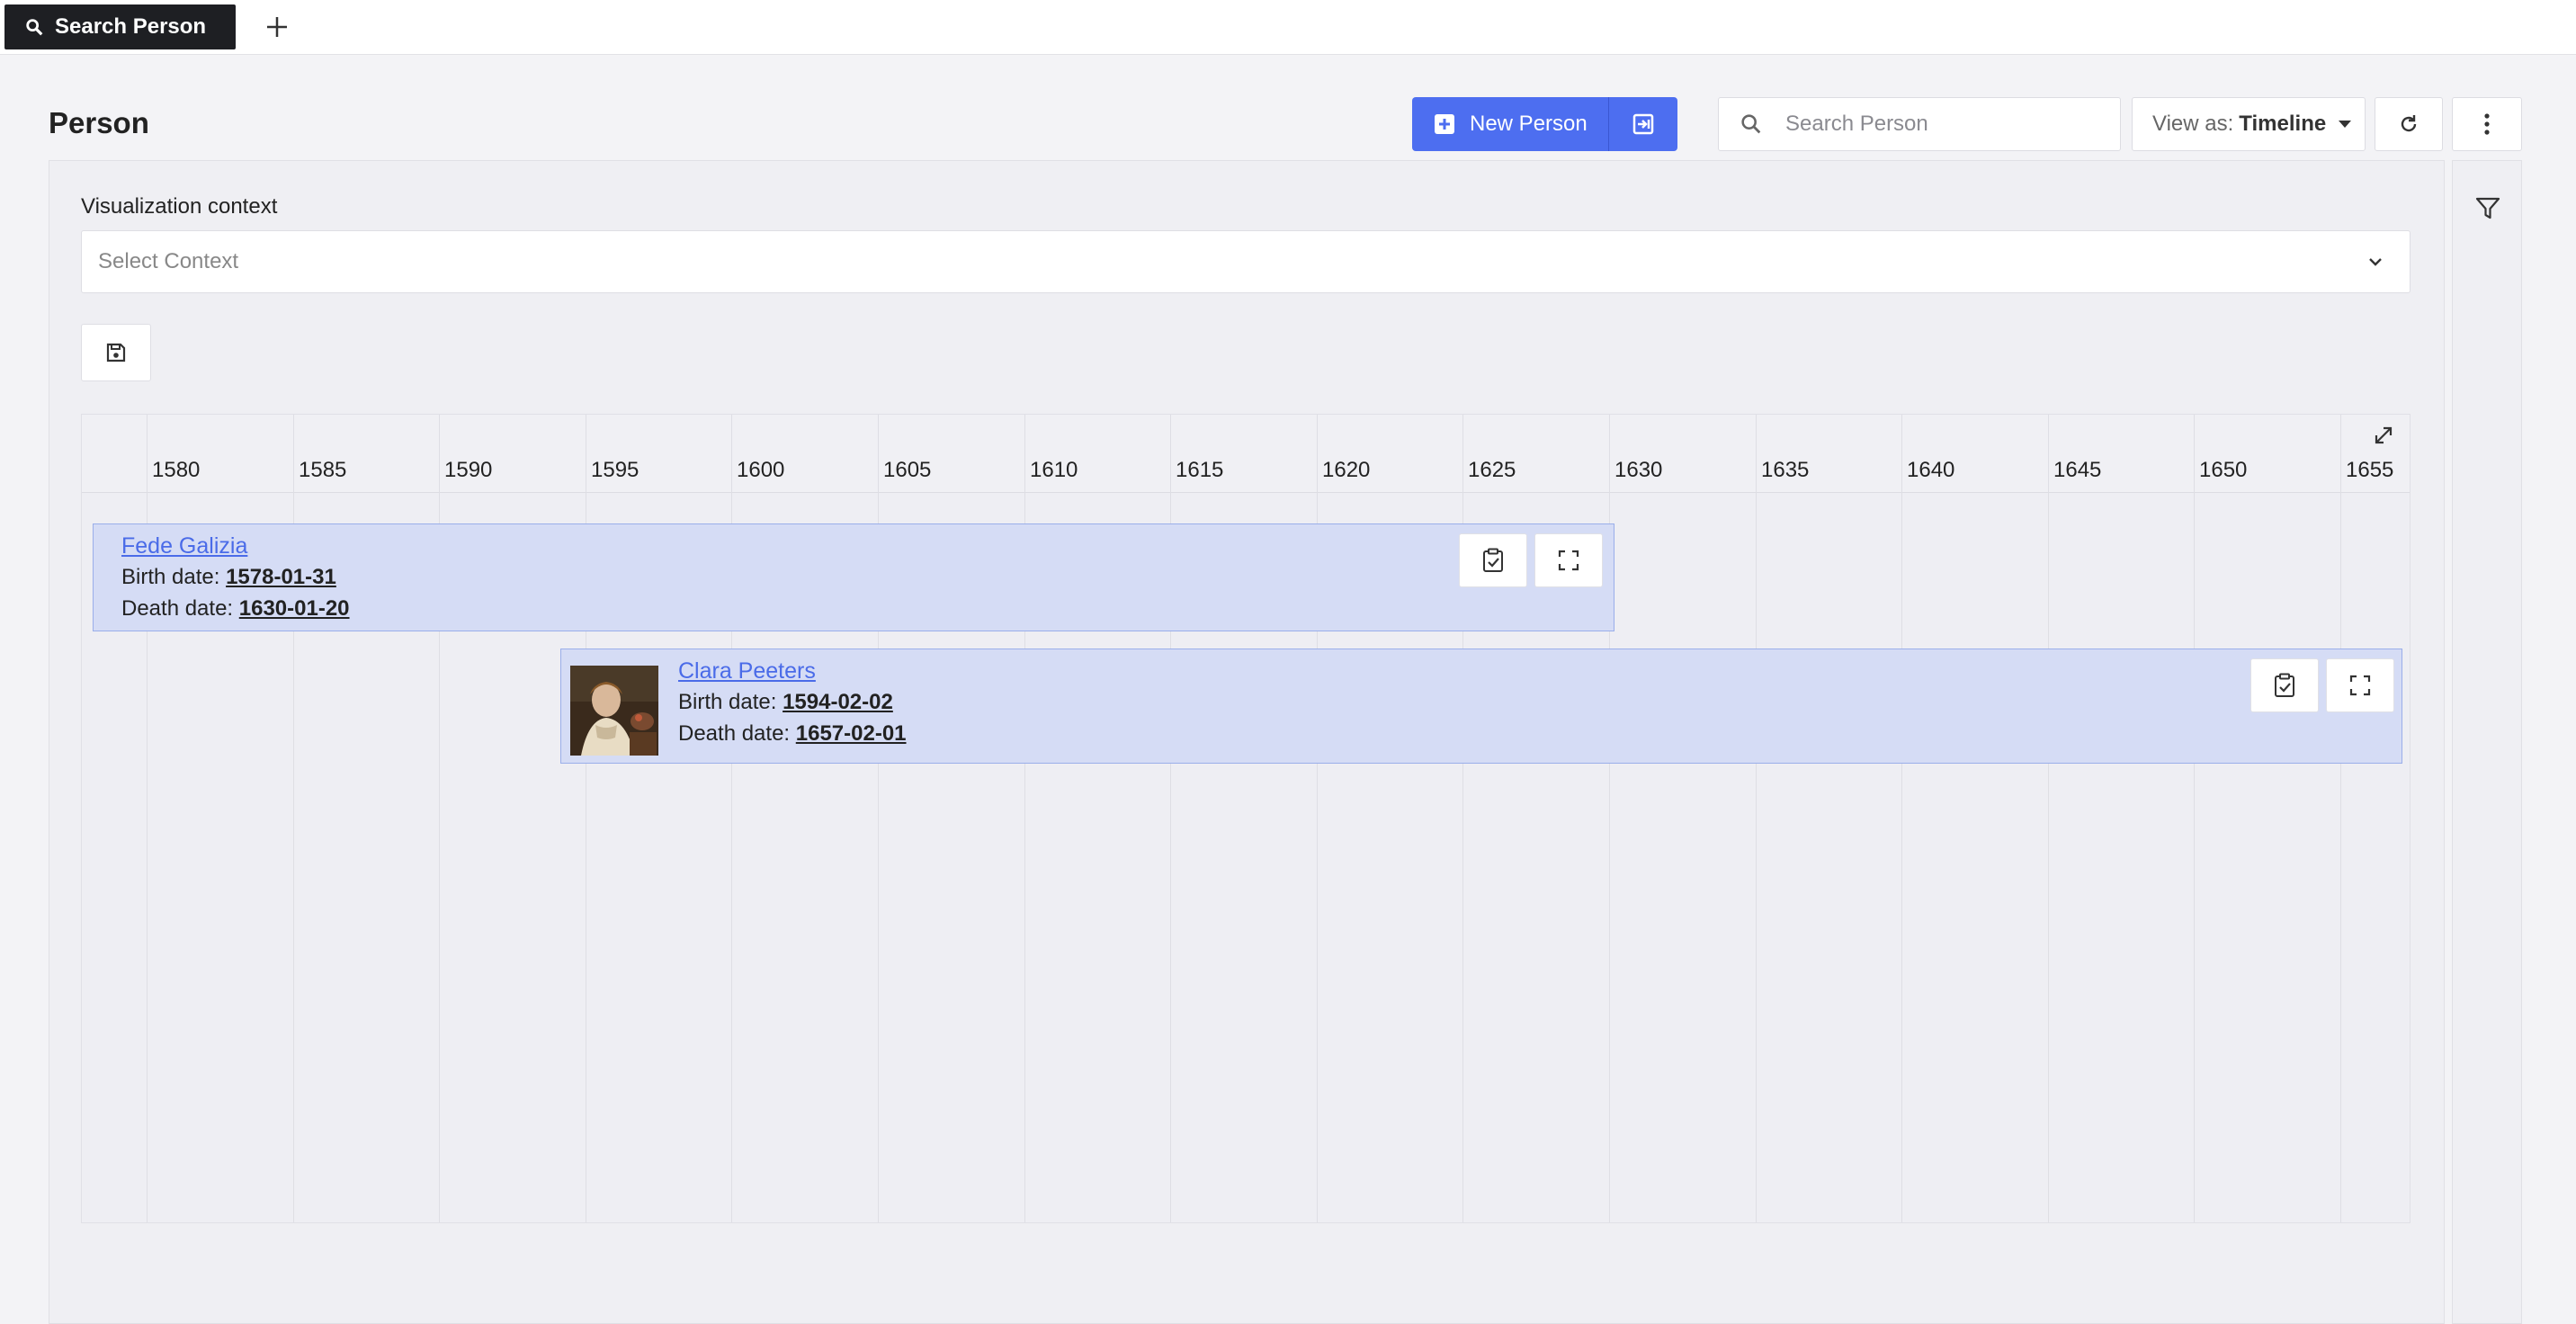  I want to click on timeline-tick-label: 1635, so click(1785, 470).